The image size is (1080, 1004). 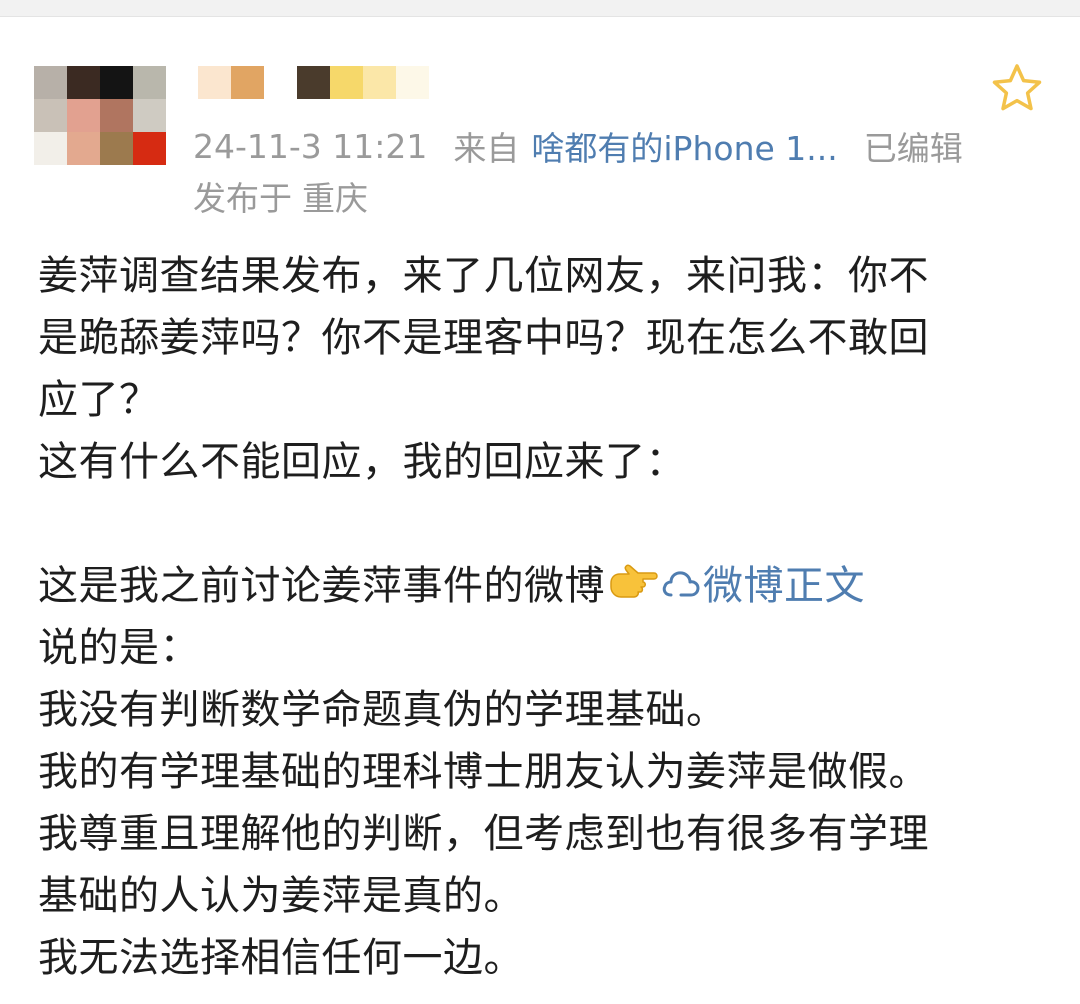 I want to click on post-line: 我尊重且理解他的判断，但考虑到也有很多有学理, so click(x=483, y=834).